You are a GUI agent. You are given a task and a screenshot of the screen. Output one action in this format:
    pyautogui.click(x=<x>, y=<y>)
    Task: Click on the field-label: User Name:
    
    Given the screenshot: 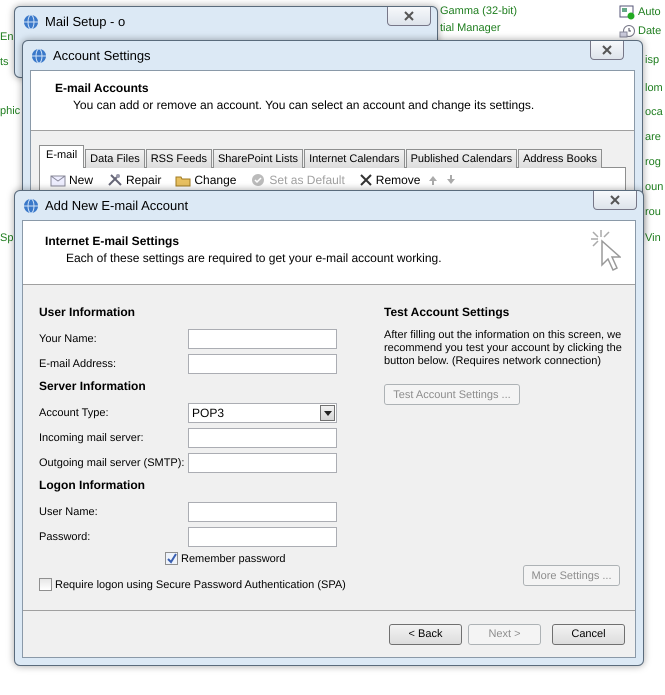 What is the action you would take?
    pyautogui.click(x=69, y=512)
    